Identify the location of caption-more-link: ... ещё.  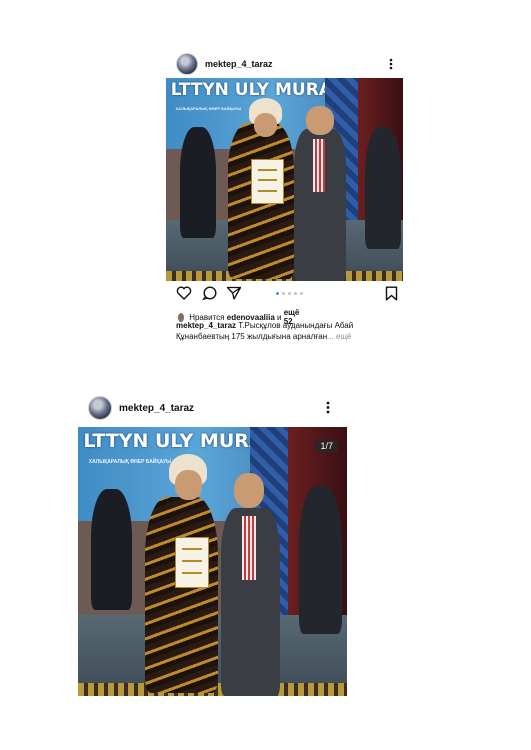
(339, 336).